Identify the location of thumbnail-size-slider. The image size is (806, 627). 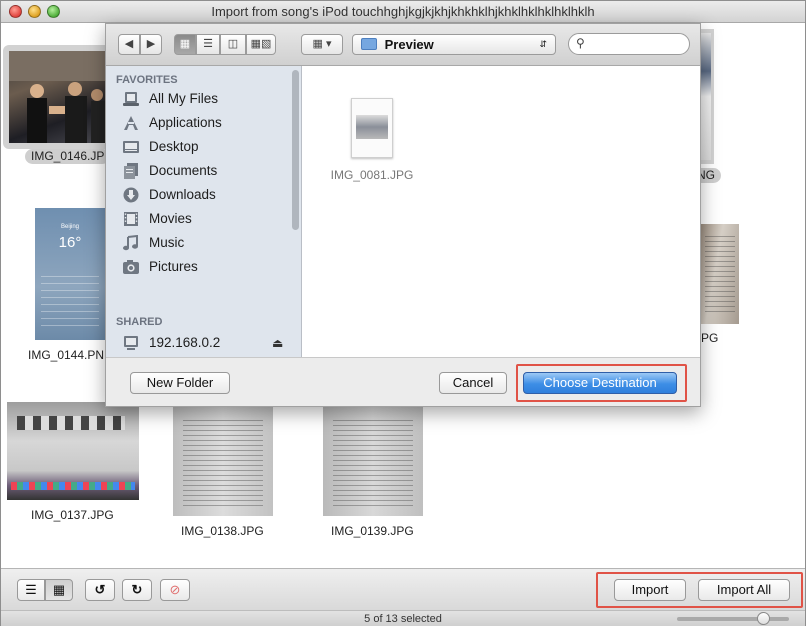
(733, 618).